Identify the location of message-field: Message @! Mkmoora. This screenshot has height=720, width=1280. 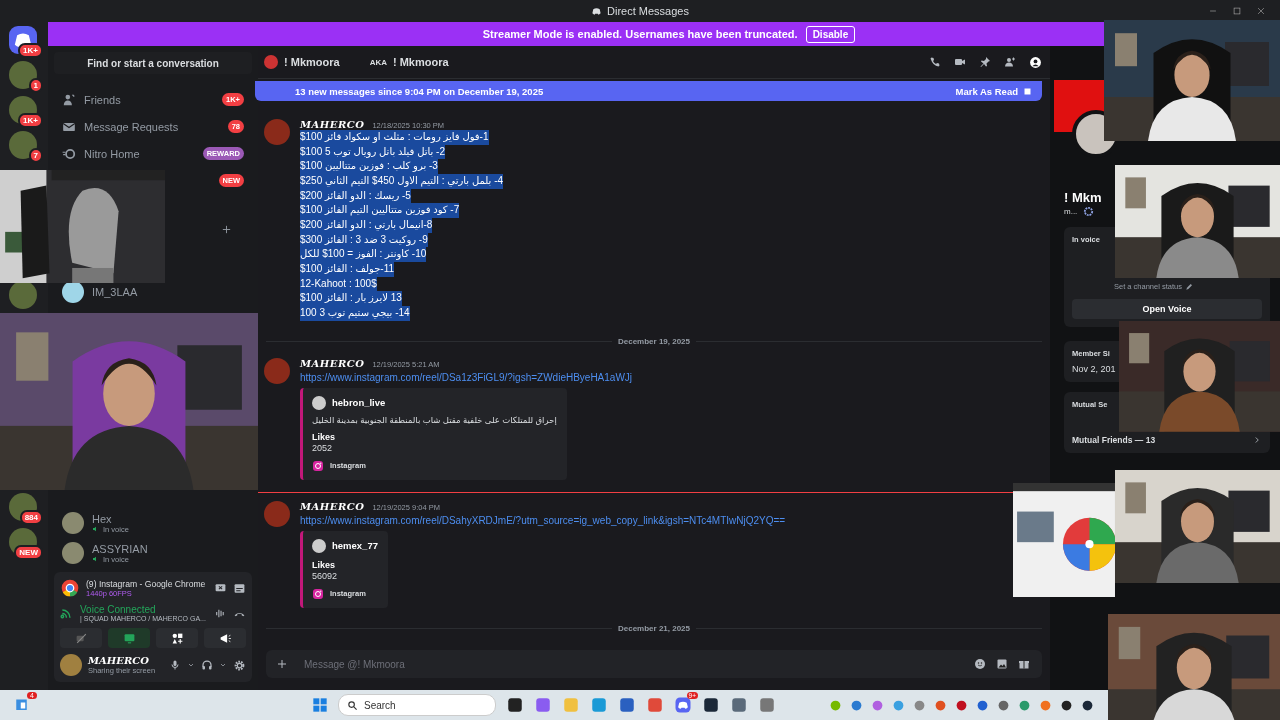
(654, 664).